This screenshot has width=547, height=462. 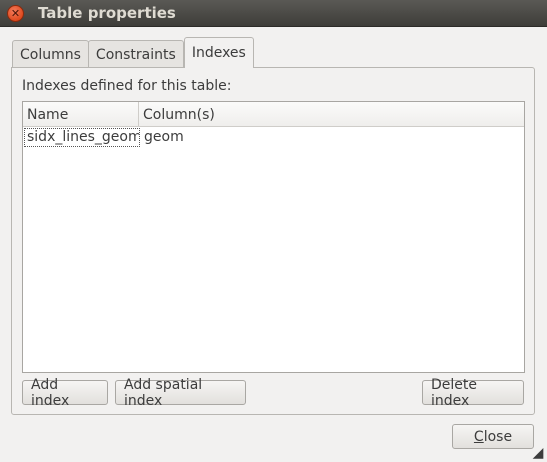 I want to click on close-button-mnemonic: C, so click(x=478, y=436).